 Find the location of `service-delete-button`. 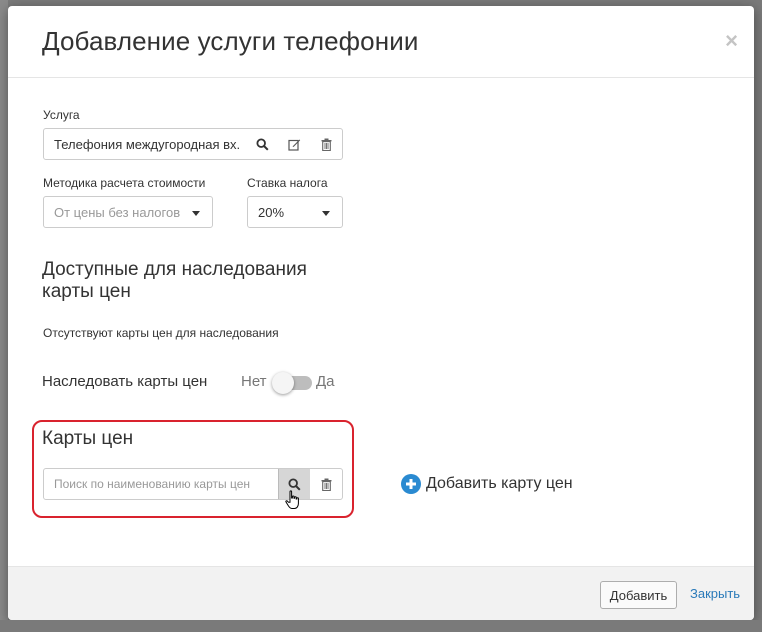

service-delete-button is located at coordinates (326, 144).